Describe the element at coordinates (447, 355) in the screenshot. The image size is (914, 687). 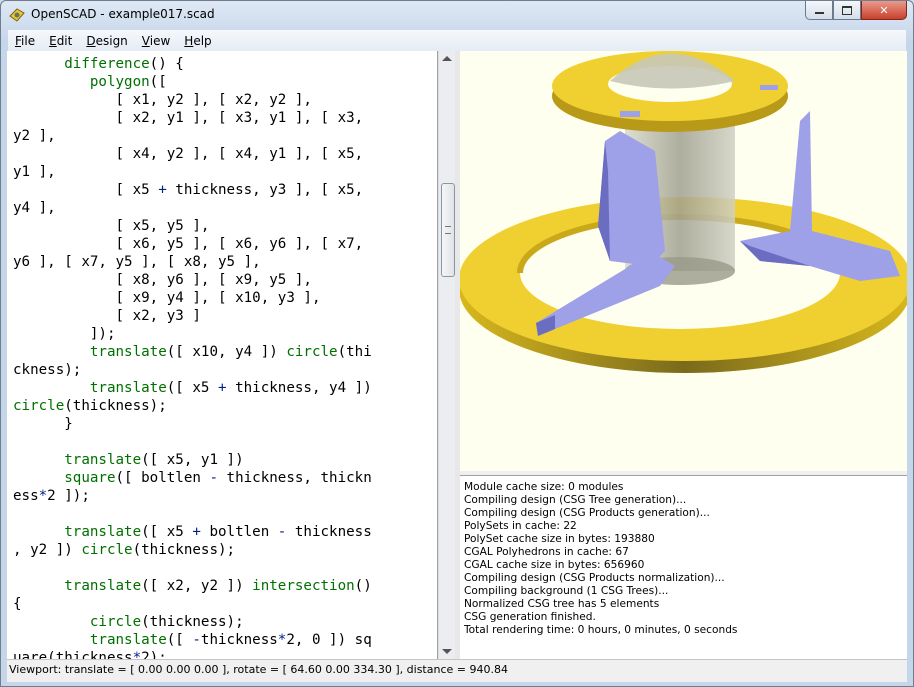
I see `editor-scrollbar` at that location.